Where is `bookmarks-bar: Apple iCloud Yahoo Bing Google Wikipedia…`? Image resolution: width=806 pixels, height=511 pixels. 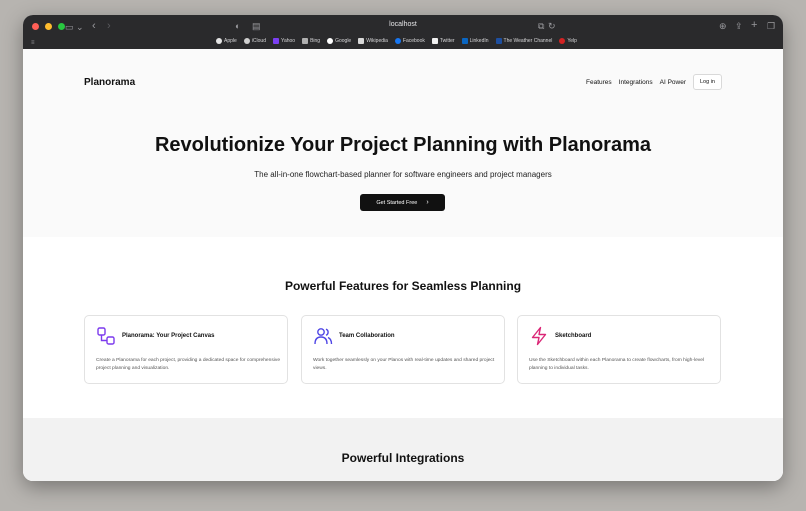
bookmarks-bar: Apple iCloud Yahoo Bing Google Wikipedia… is located at coordinates (396, 41).